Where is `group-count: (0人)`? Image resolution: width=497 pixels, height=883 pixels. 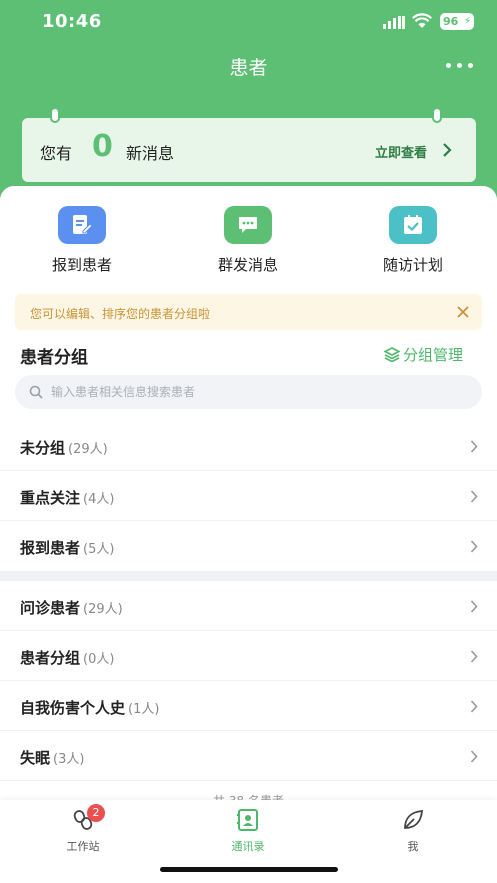 group-count: (0人) is located at coordinates (99, 659).